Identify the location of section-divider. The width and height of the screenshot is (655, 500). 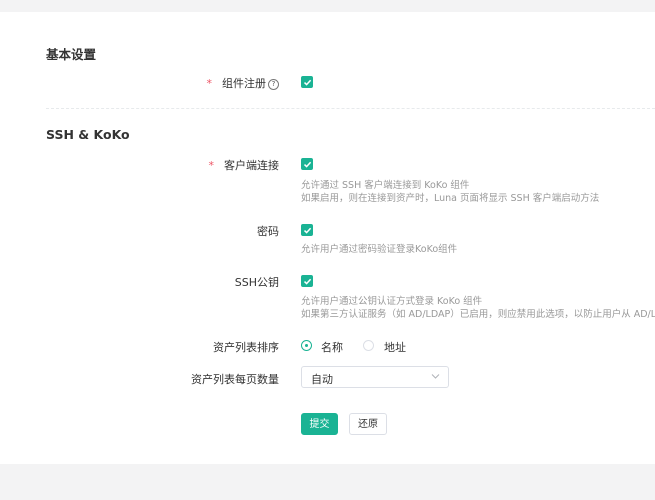
(350, 108).